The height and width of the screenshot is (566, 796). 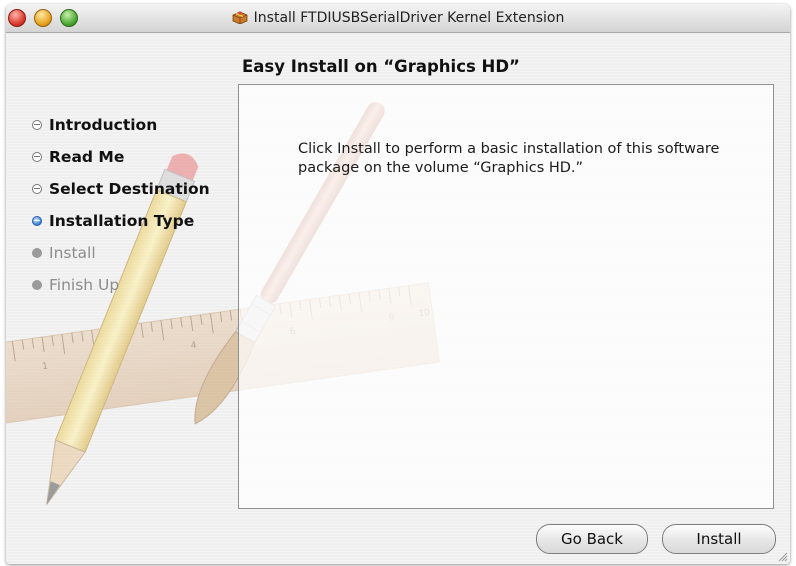 I want to click on step-label: Installation Type, so click(x=122, y=221).